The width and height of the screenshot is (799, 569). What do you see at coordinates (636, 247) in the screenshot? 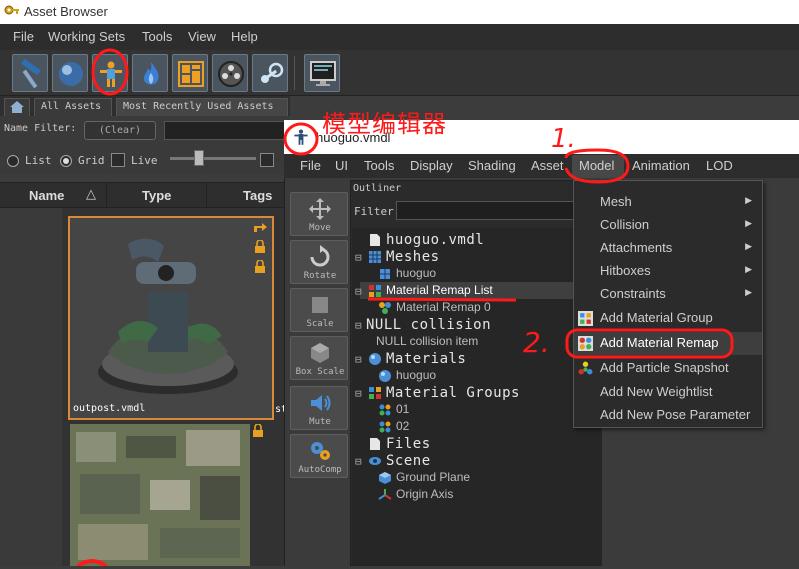
I see `menu-item-label: Attachments` at bounding box center [636, 247].